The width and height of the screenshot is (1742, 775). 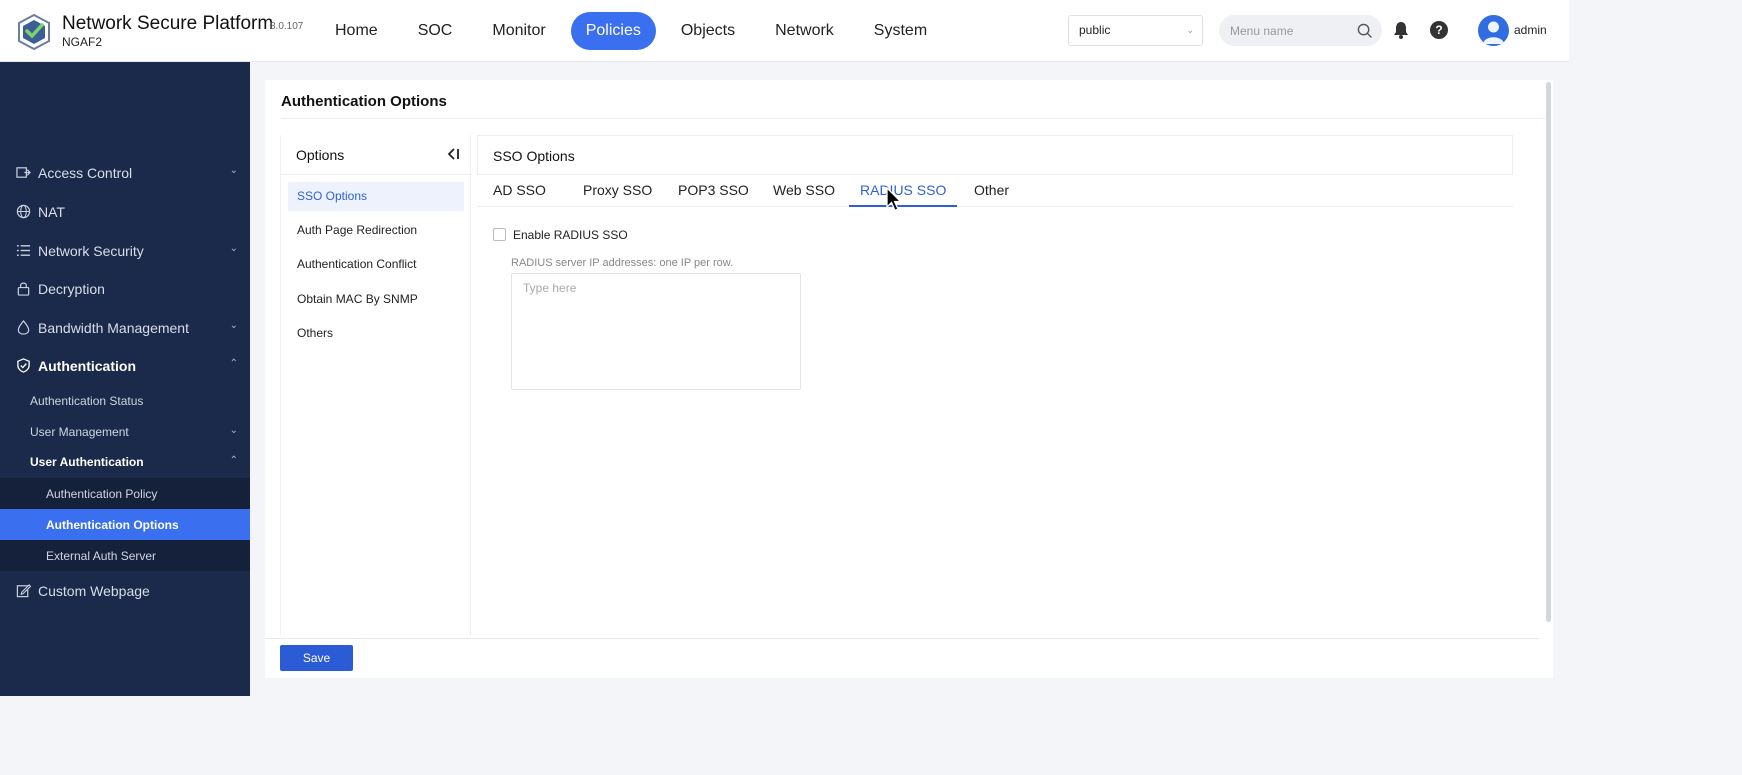 I want to click on sso-options-header: SSO Options, so click(x=995, y=155).